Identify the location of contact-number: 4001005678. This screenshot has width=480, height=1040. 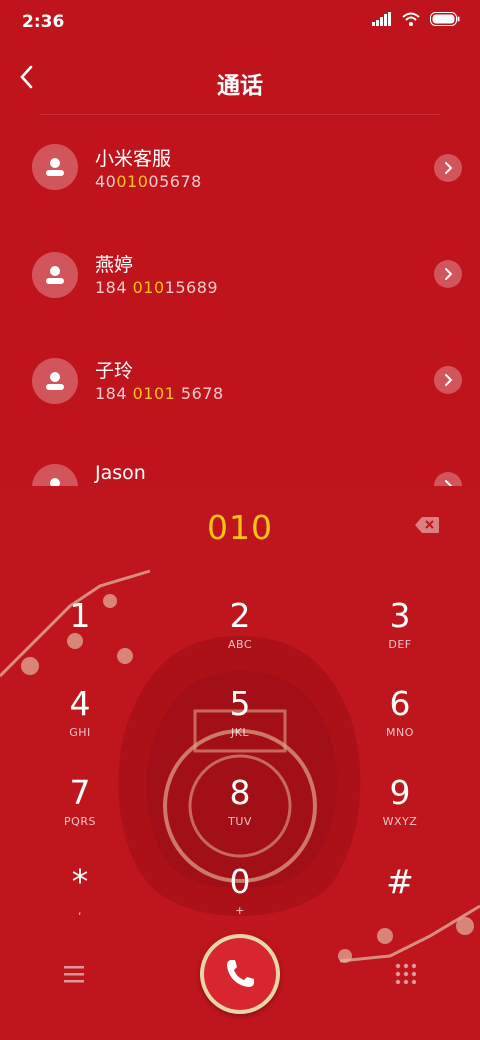
(148, 181).